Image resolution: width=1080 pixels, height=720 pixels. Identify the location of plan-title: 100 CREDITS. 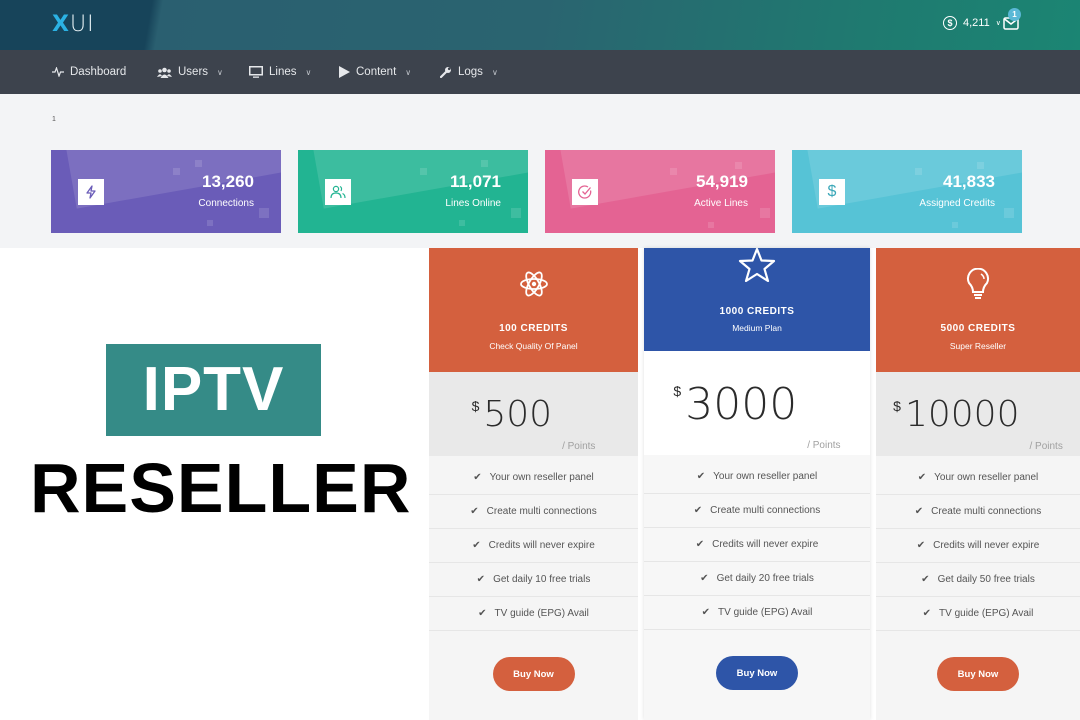
(533, 328).